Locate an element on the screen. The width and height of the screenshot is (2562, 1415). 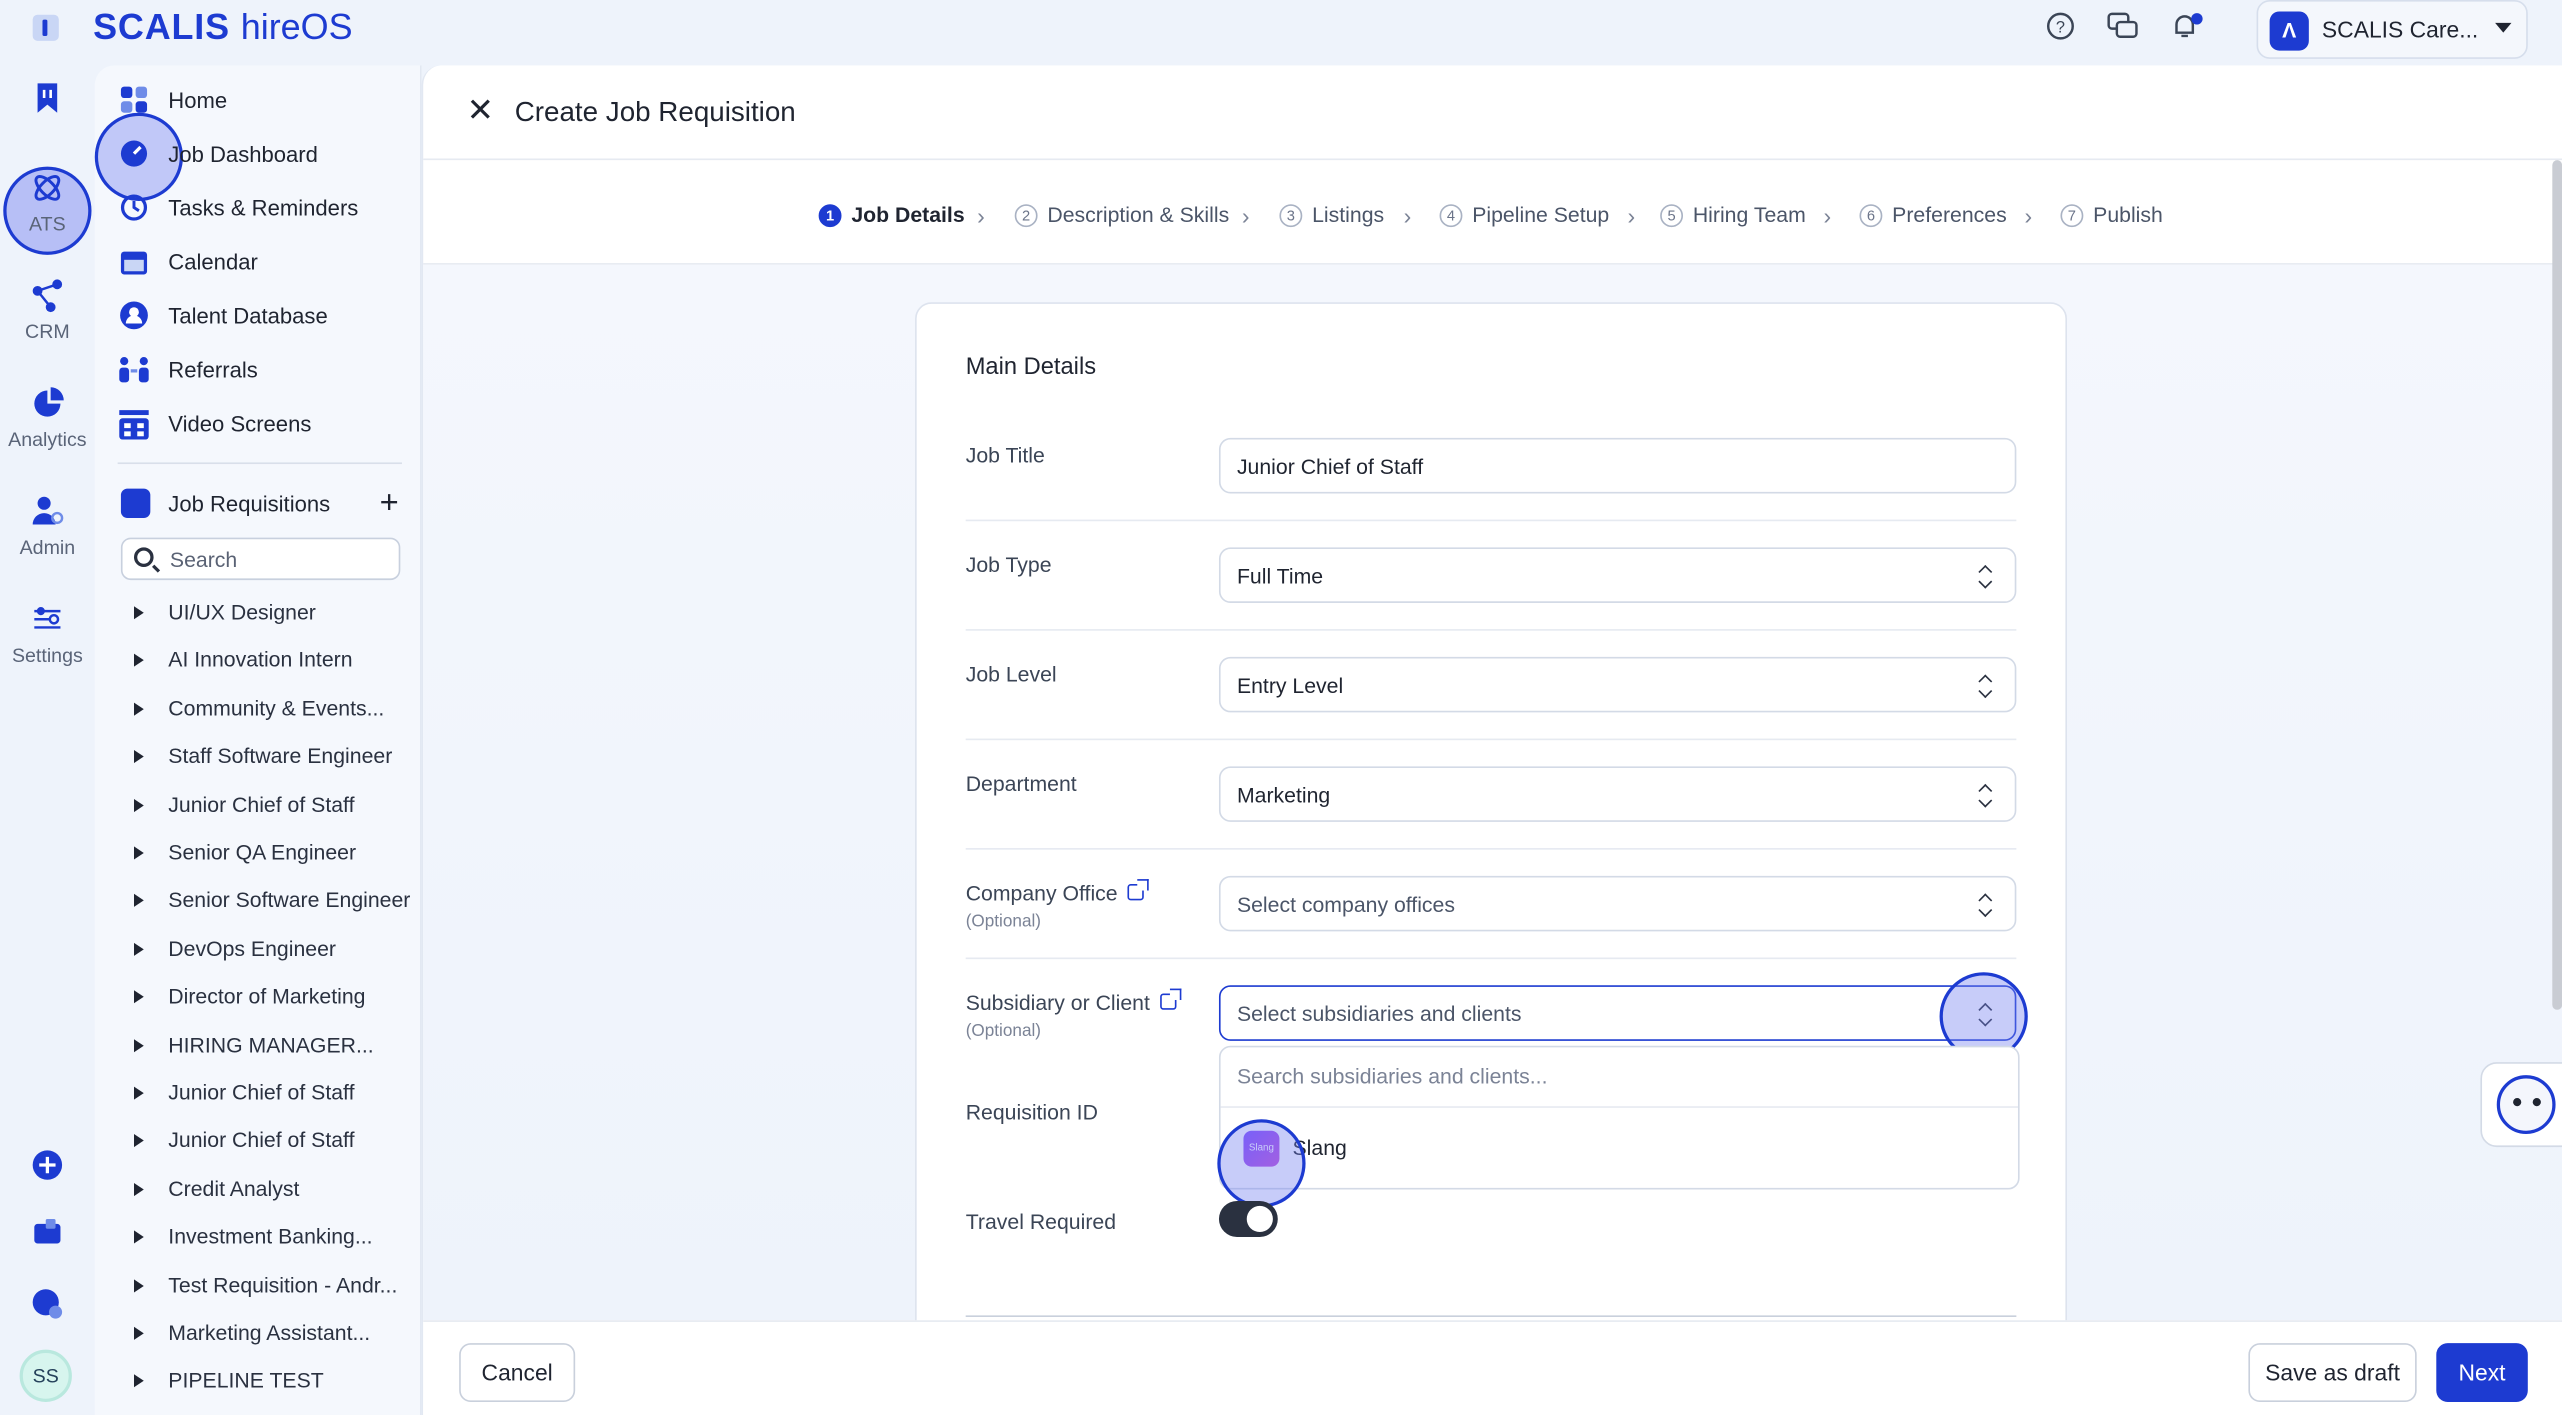
main-header: ✕ Create Job Requisition is located at coordinates (1492, 113).